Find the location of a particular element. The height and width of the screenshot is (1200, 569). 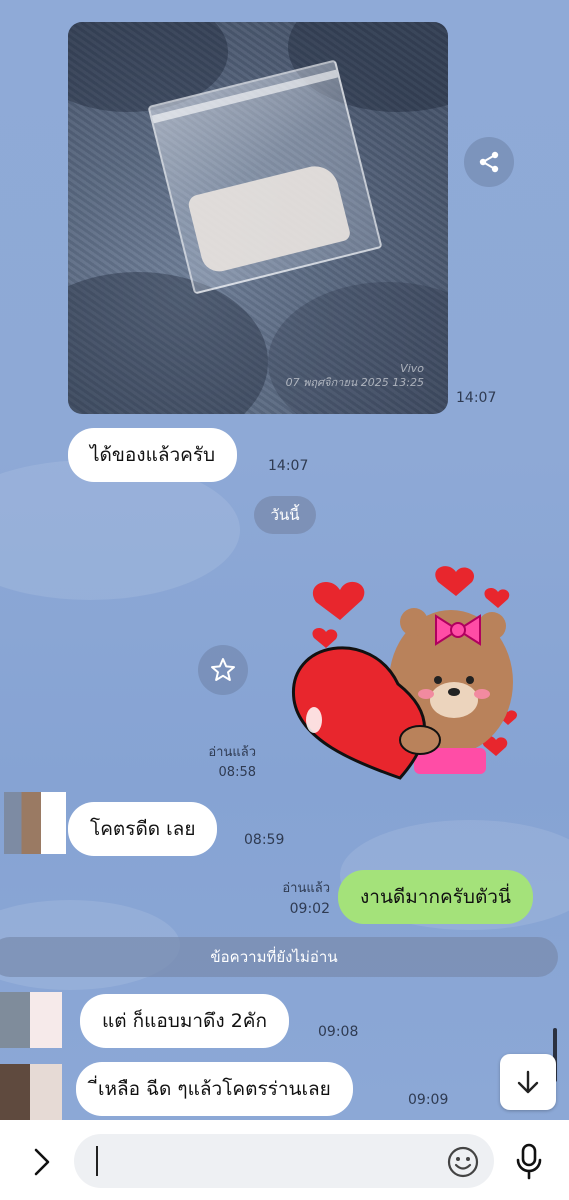

bear-heart-sticker is located at coordinates (411, 671).